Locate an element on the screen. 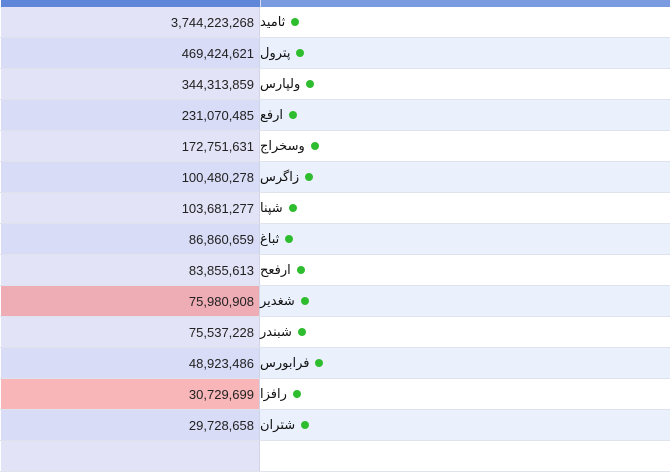 This screenshot has width=670, height=472. symbol-cell: ارفعح is located at coordinates (465, 270).